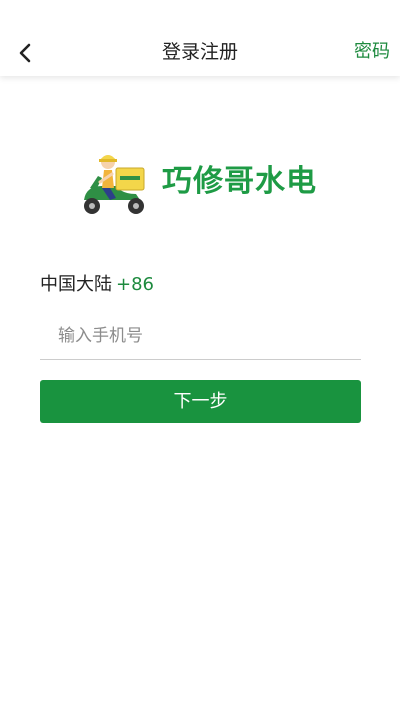 This screenshot has width=400, height=710. What do you see at coordinates (200, 38) in the screenshot?
I see `top-bar: 登录注册 密码` at bounding box center [200, 38].